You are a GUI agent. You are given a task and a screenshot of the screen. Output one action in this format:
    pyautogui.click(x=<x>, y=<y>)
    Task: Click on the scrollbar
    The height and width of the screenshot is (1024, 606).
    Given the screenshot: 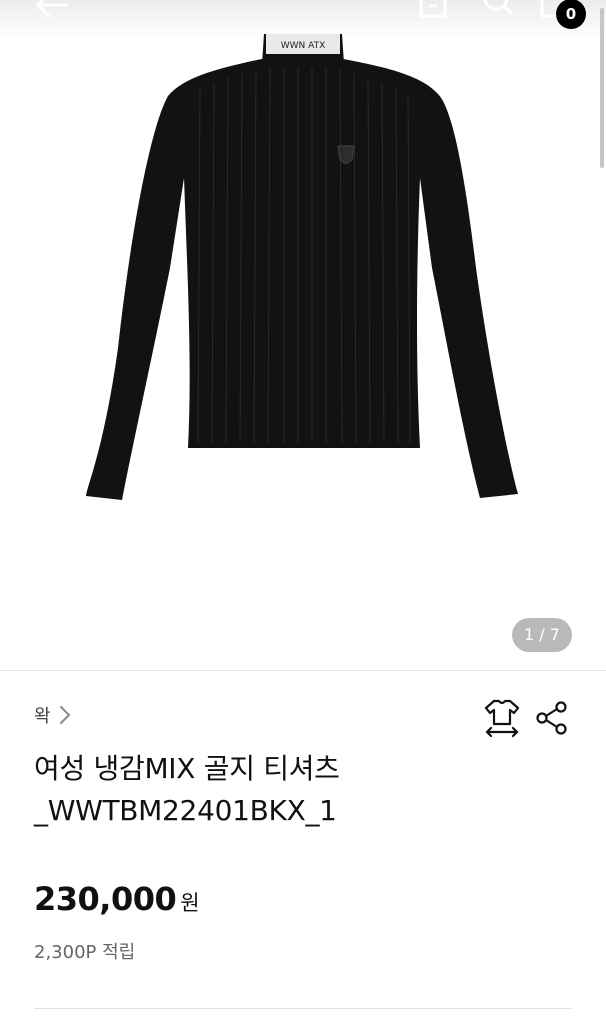 What is the action you would take?
    pyautogui.click(x=602, y=88)
    